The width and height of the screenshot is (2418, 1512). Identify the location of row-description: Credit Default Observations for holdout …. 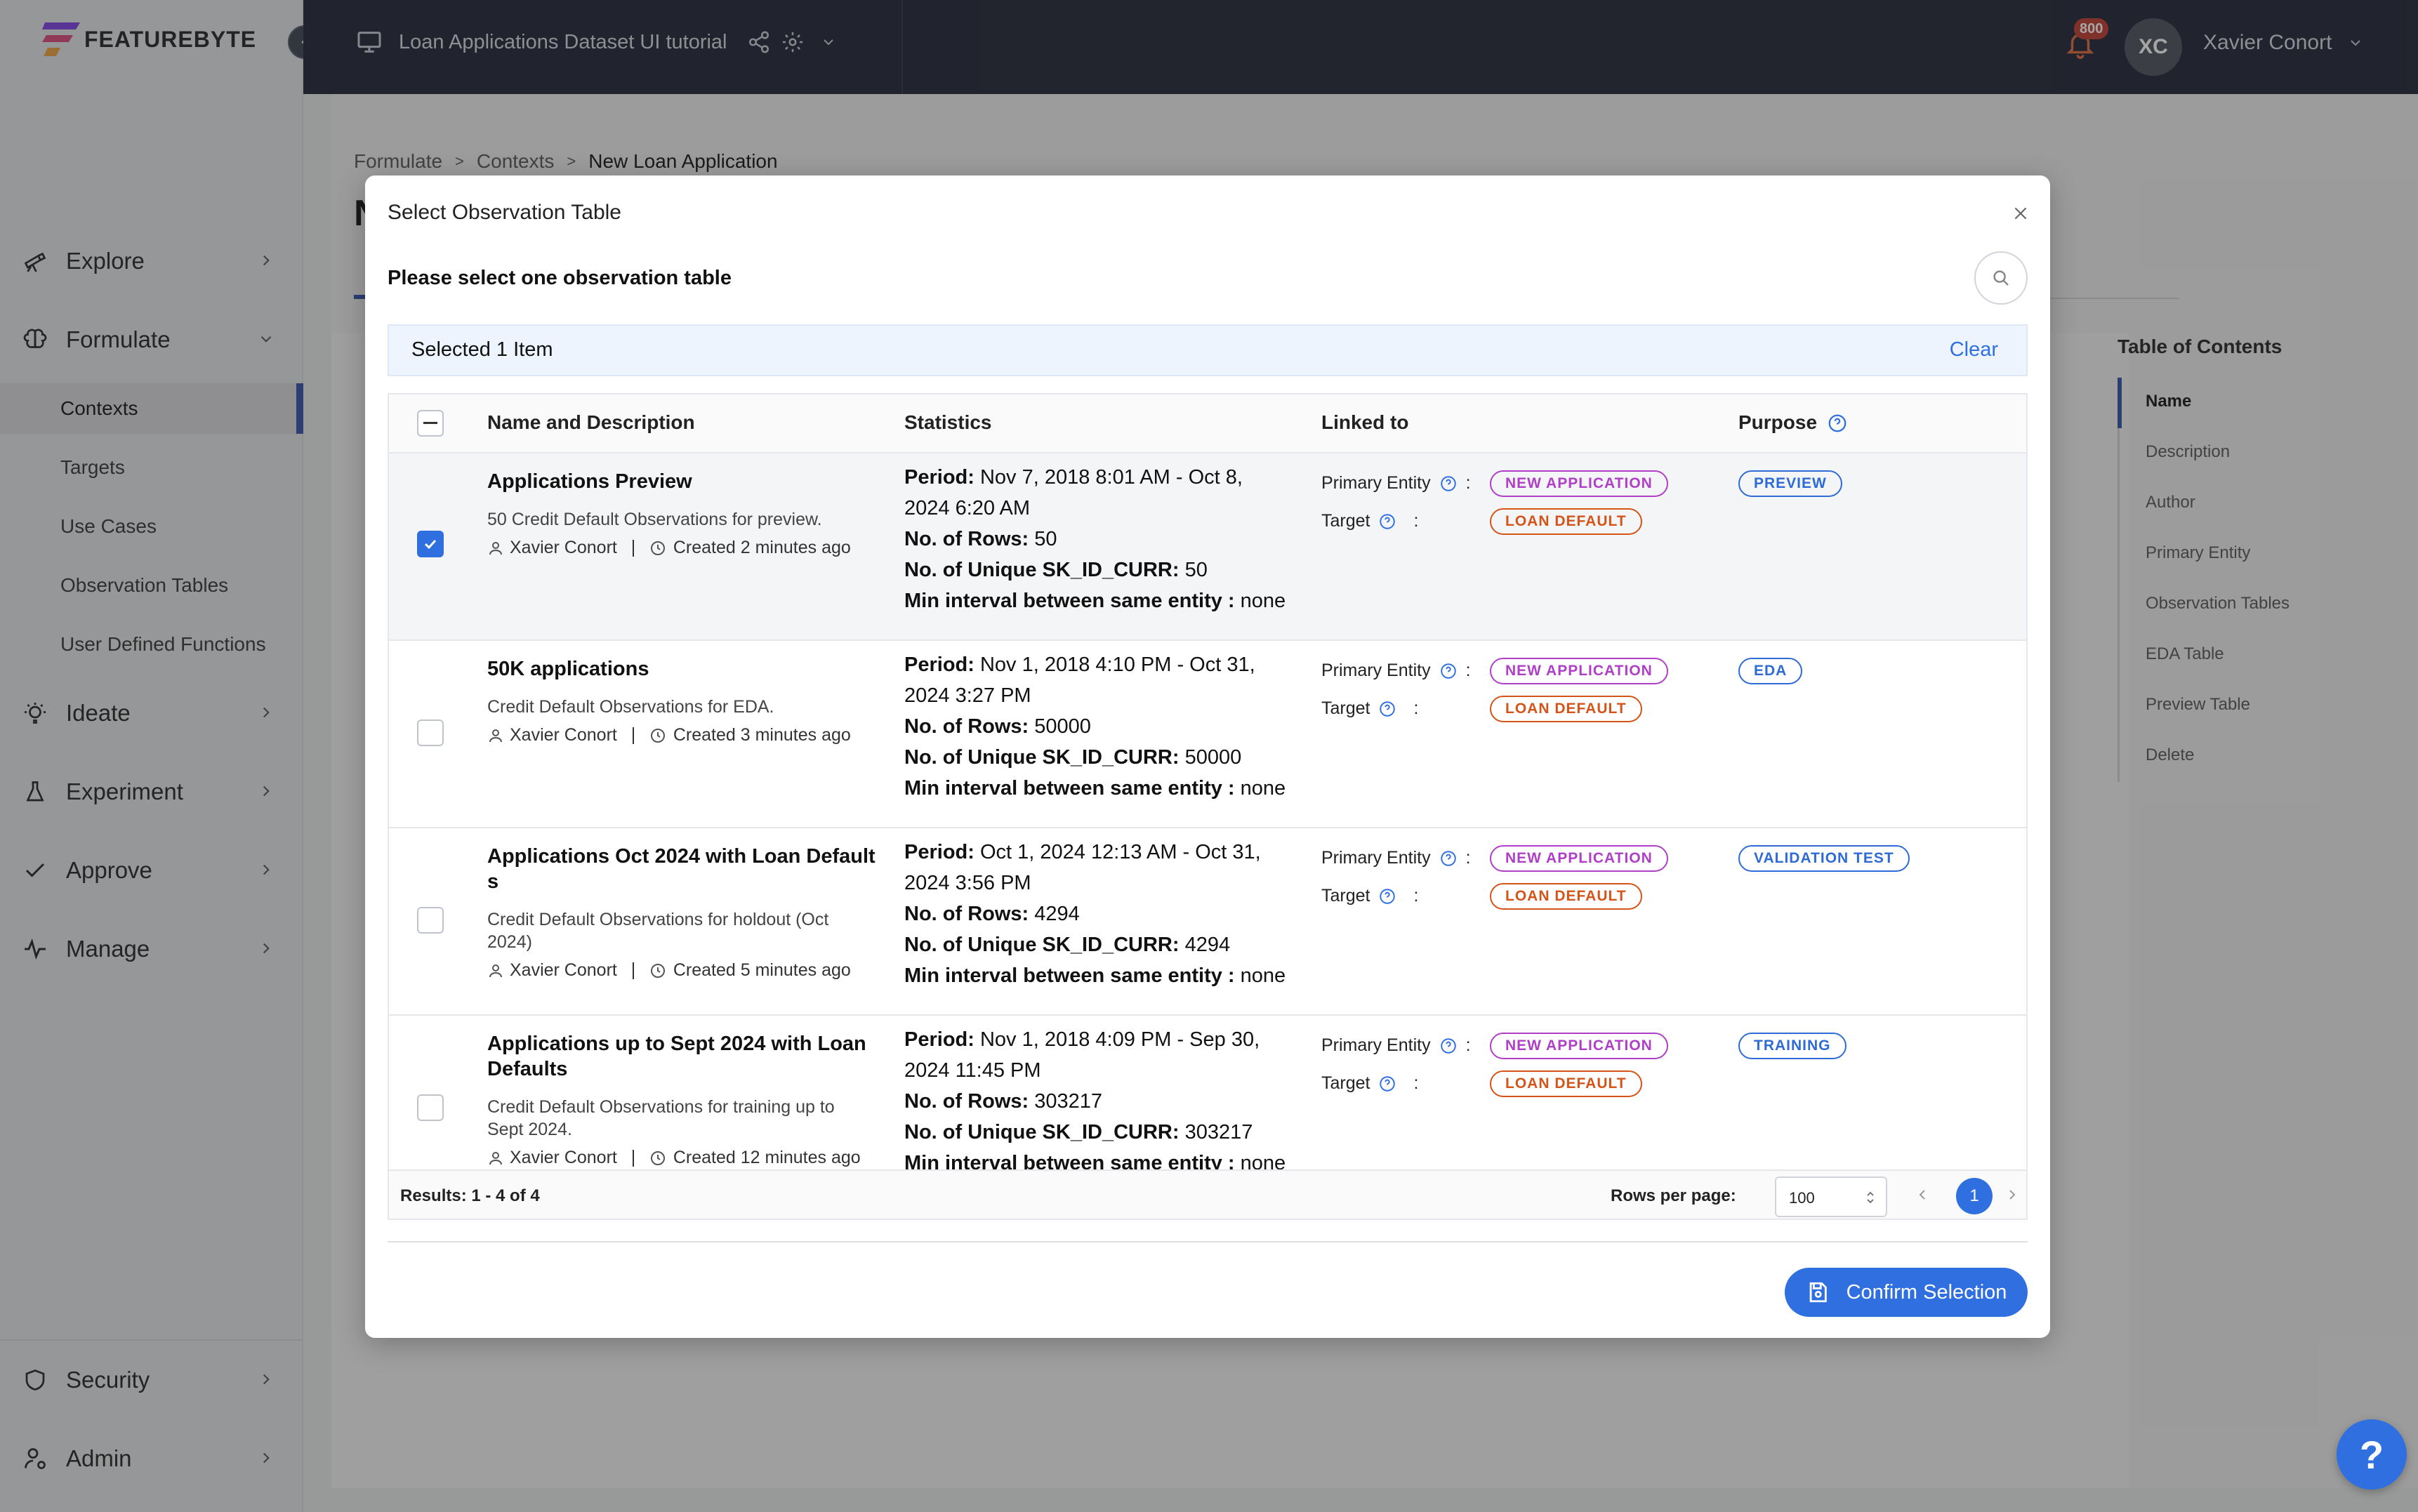
(658, 931).